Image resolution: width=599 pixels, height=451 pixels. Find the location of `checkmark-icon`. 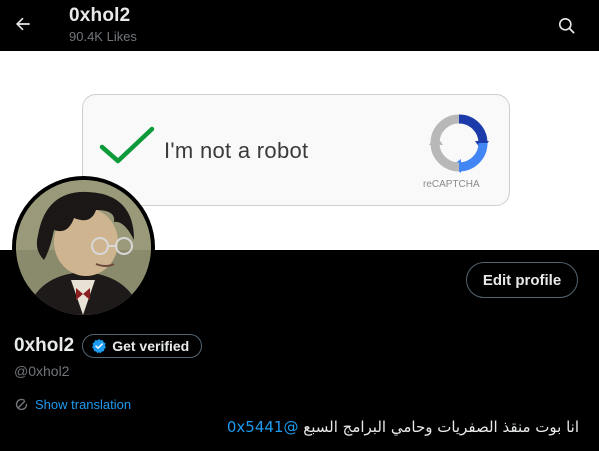

checkmark-icon is located at coordinates (127, 145).